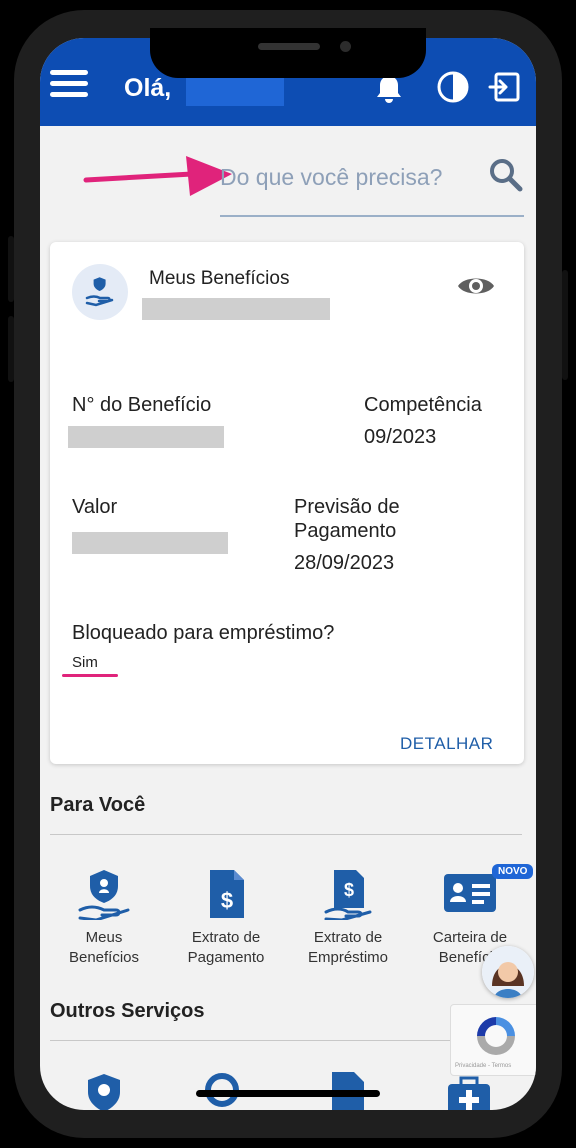 The width and height of the screenshot is (576, 1148). I want to click on benefit-number-redacted, so click(146, 437).